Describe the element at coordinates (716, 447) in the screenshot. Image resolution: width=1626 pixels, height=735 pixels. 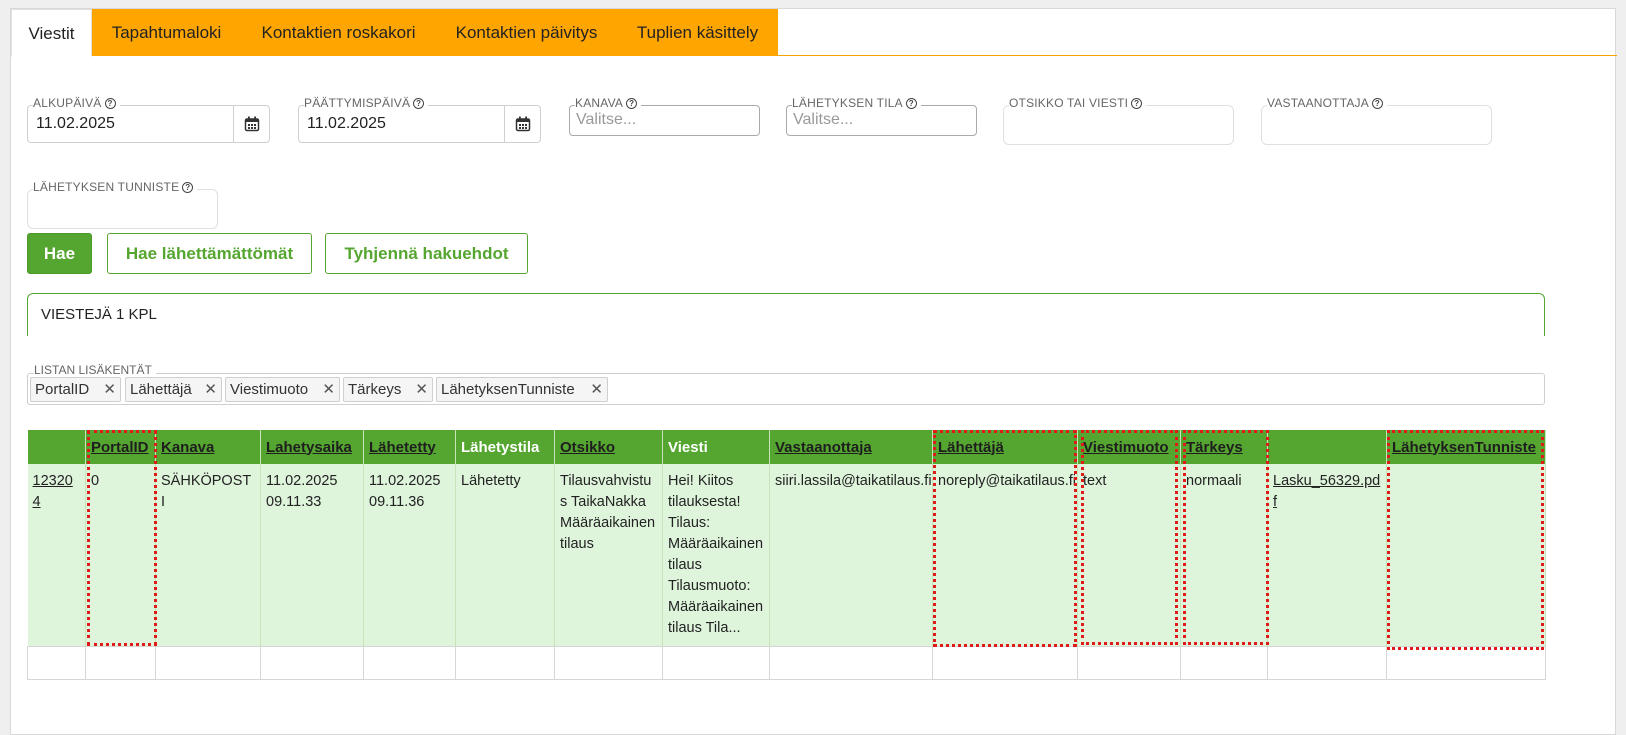
I see `col-header-viesti: Viesti` at that location.